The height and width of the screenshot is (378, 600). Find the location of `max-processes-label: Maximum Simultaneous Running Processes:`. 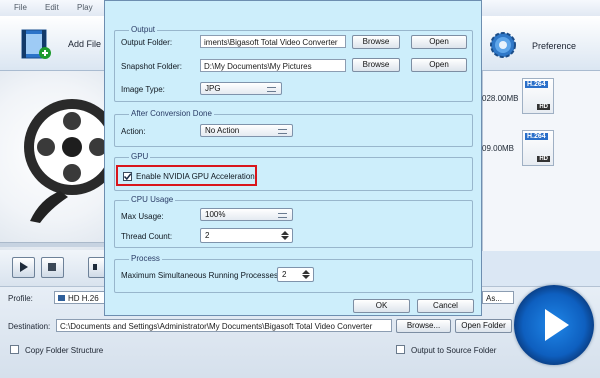

max-processes-label: Maximum Simultaneous Running Processes: is located at coordinates (201, 275).